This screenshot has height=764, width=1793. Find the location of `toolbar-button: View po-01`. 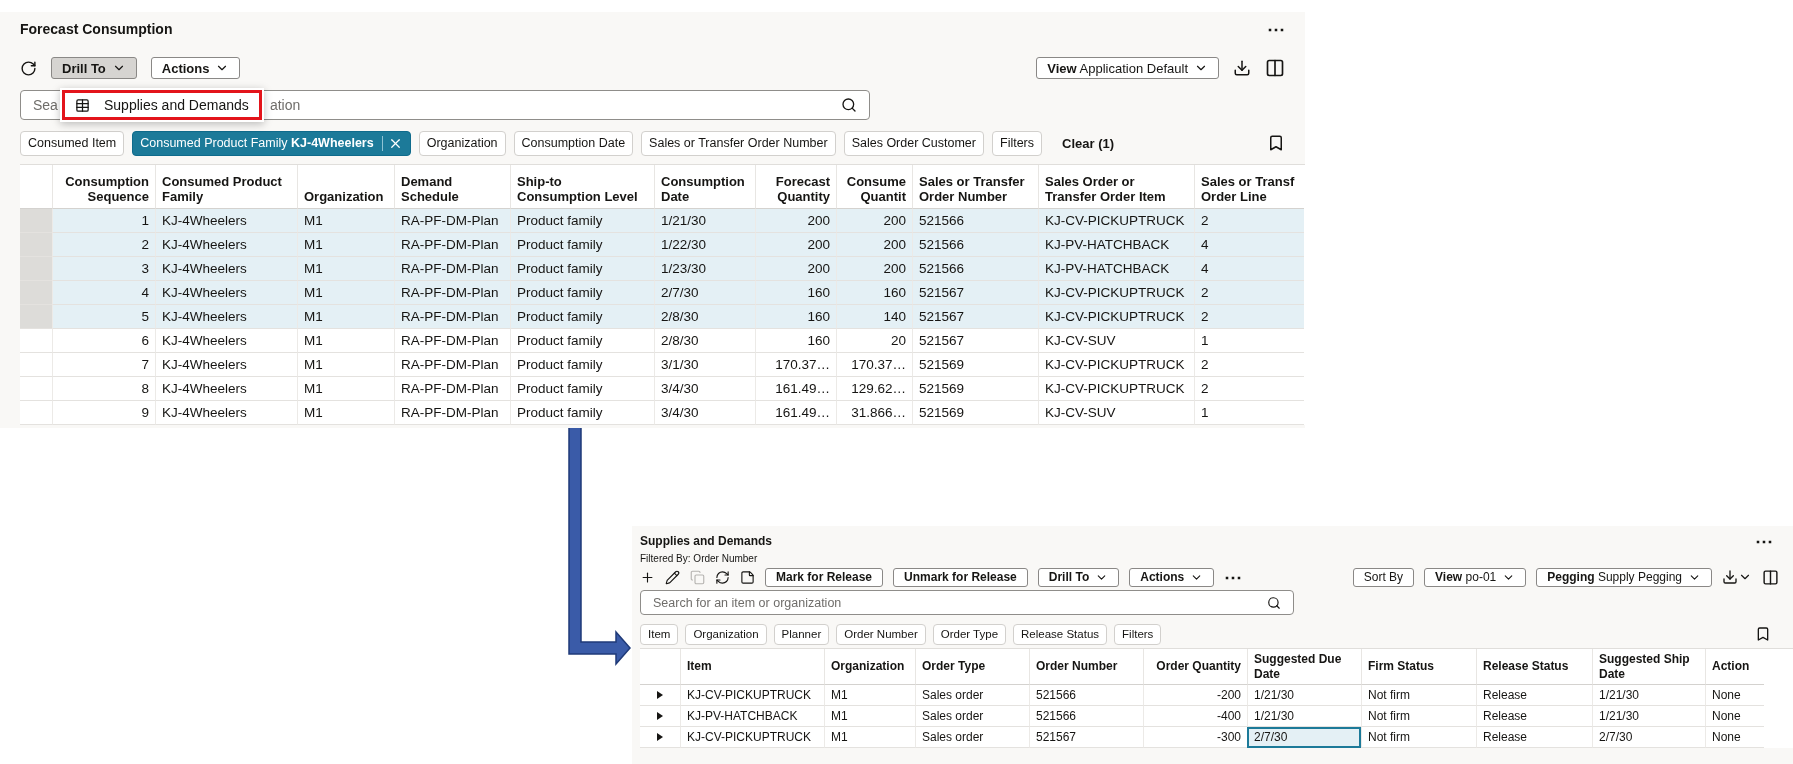

toolbar-button: View po-01 is located at coordinates (1475, 577).